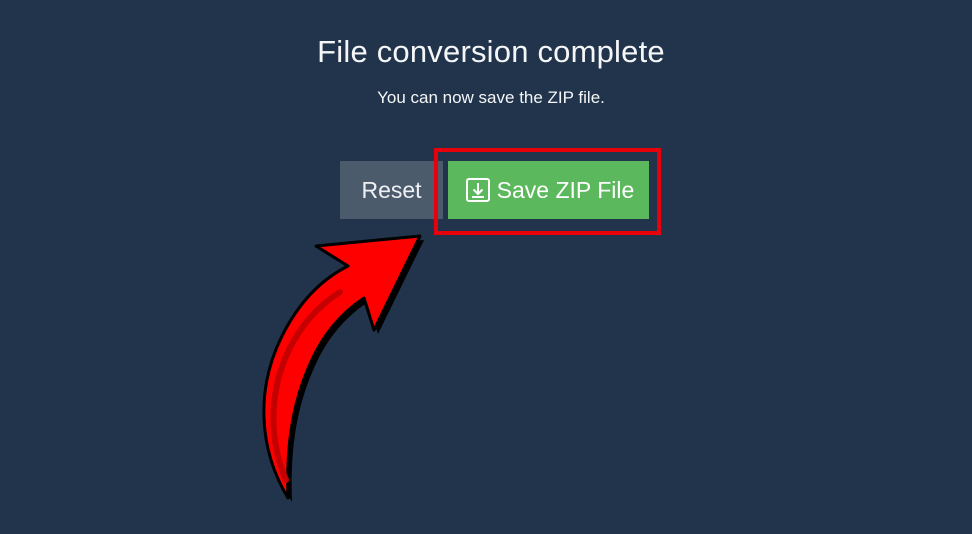  Describe the element at coordinates (491, 97) in the screenshot. I see `status-message: You can now save the ZIP file.` at that location.